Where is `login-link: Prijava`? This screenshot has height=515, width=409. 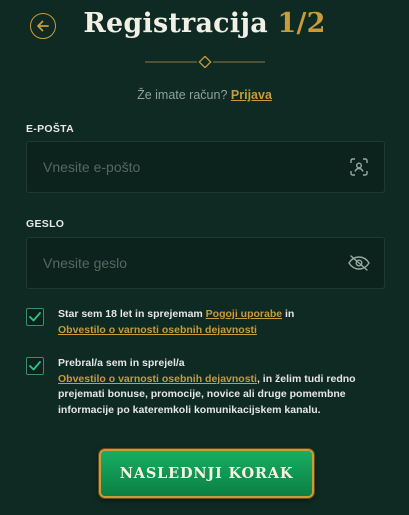 login-link: Prijava is located at coordinates (251, 95).